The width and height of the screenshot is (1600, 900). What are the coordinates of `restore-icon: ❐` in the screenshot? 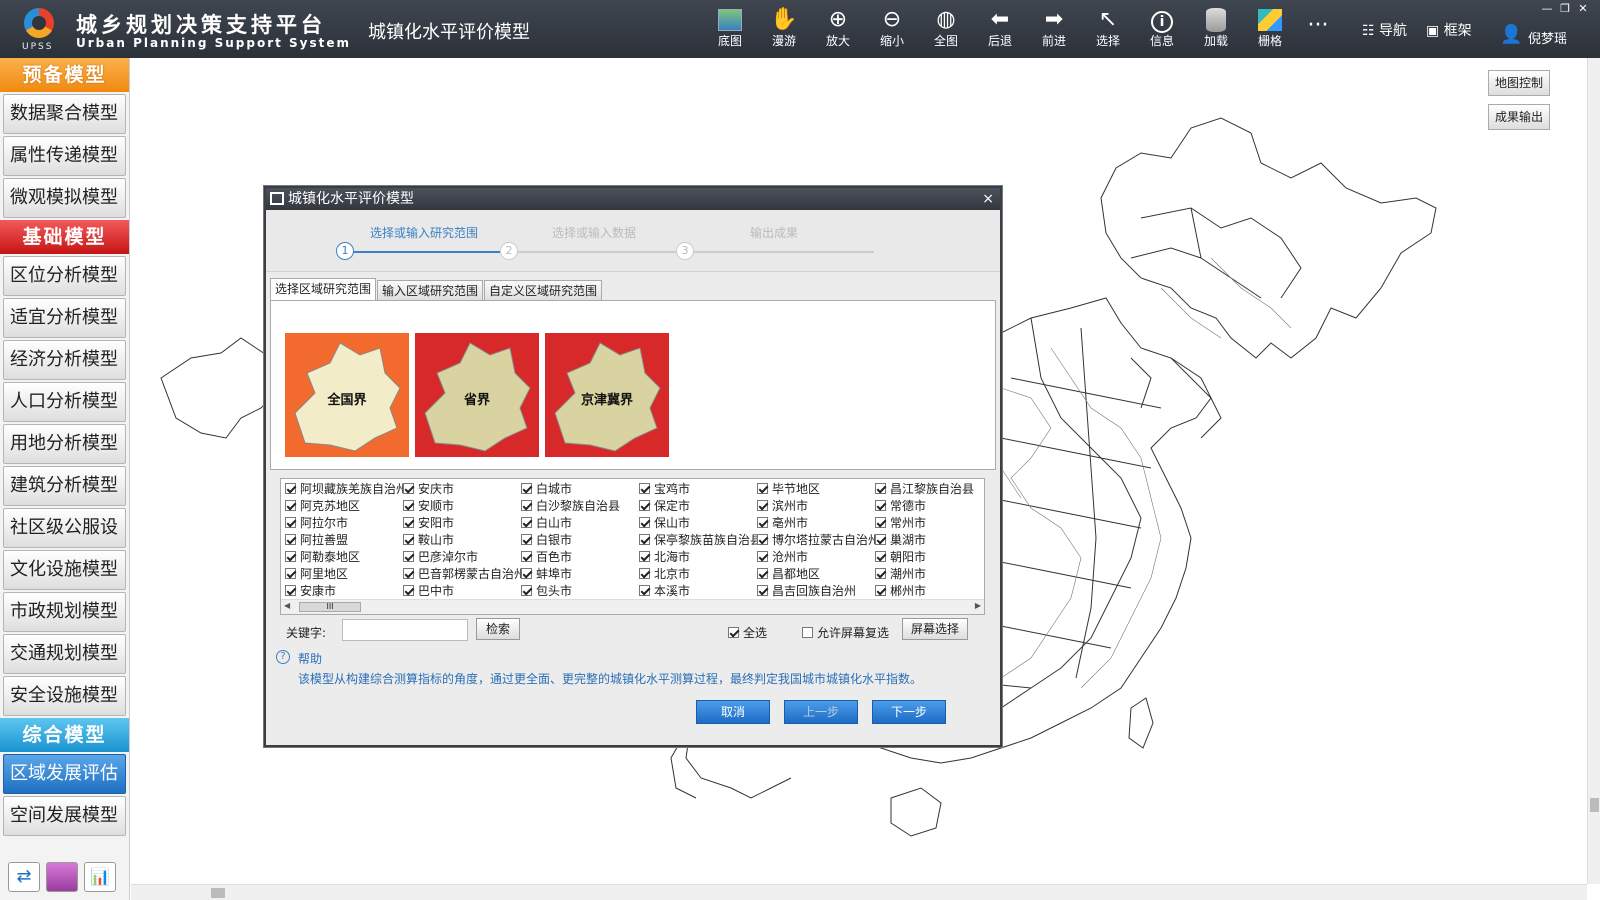 It's located at (1565, 8).